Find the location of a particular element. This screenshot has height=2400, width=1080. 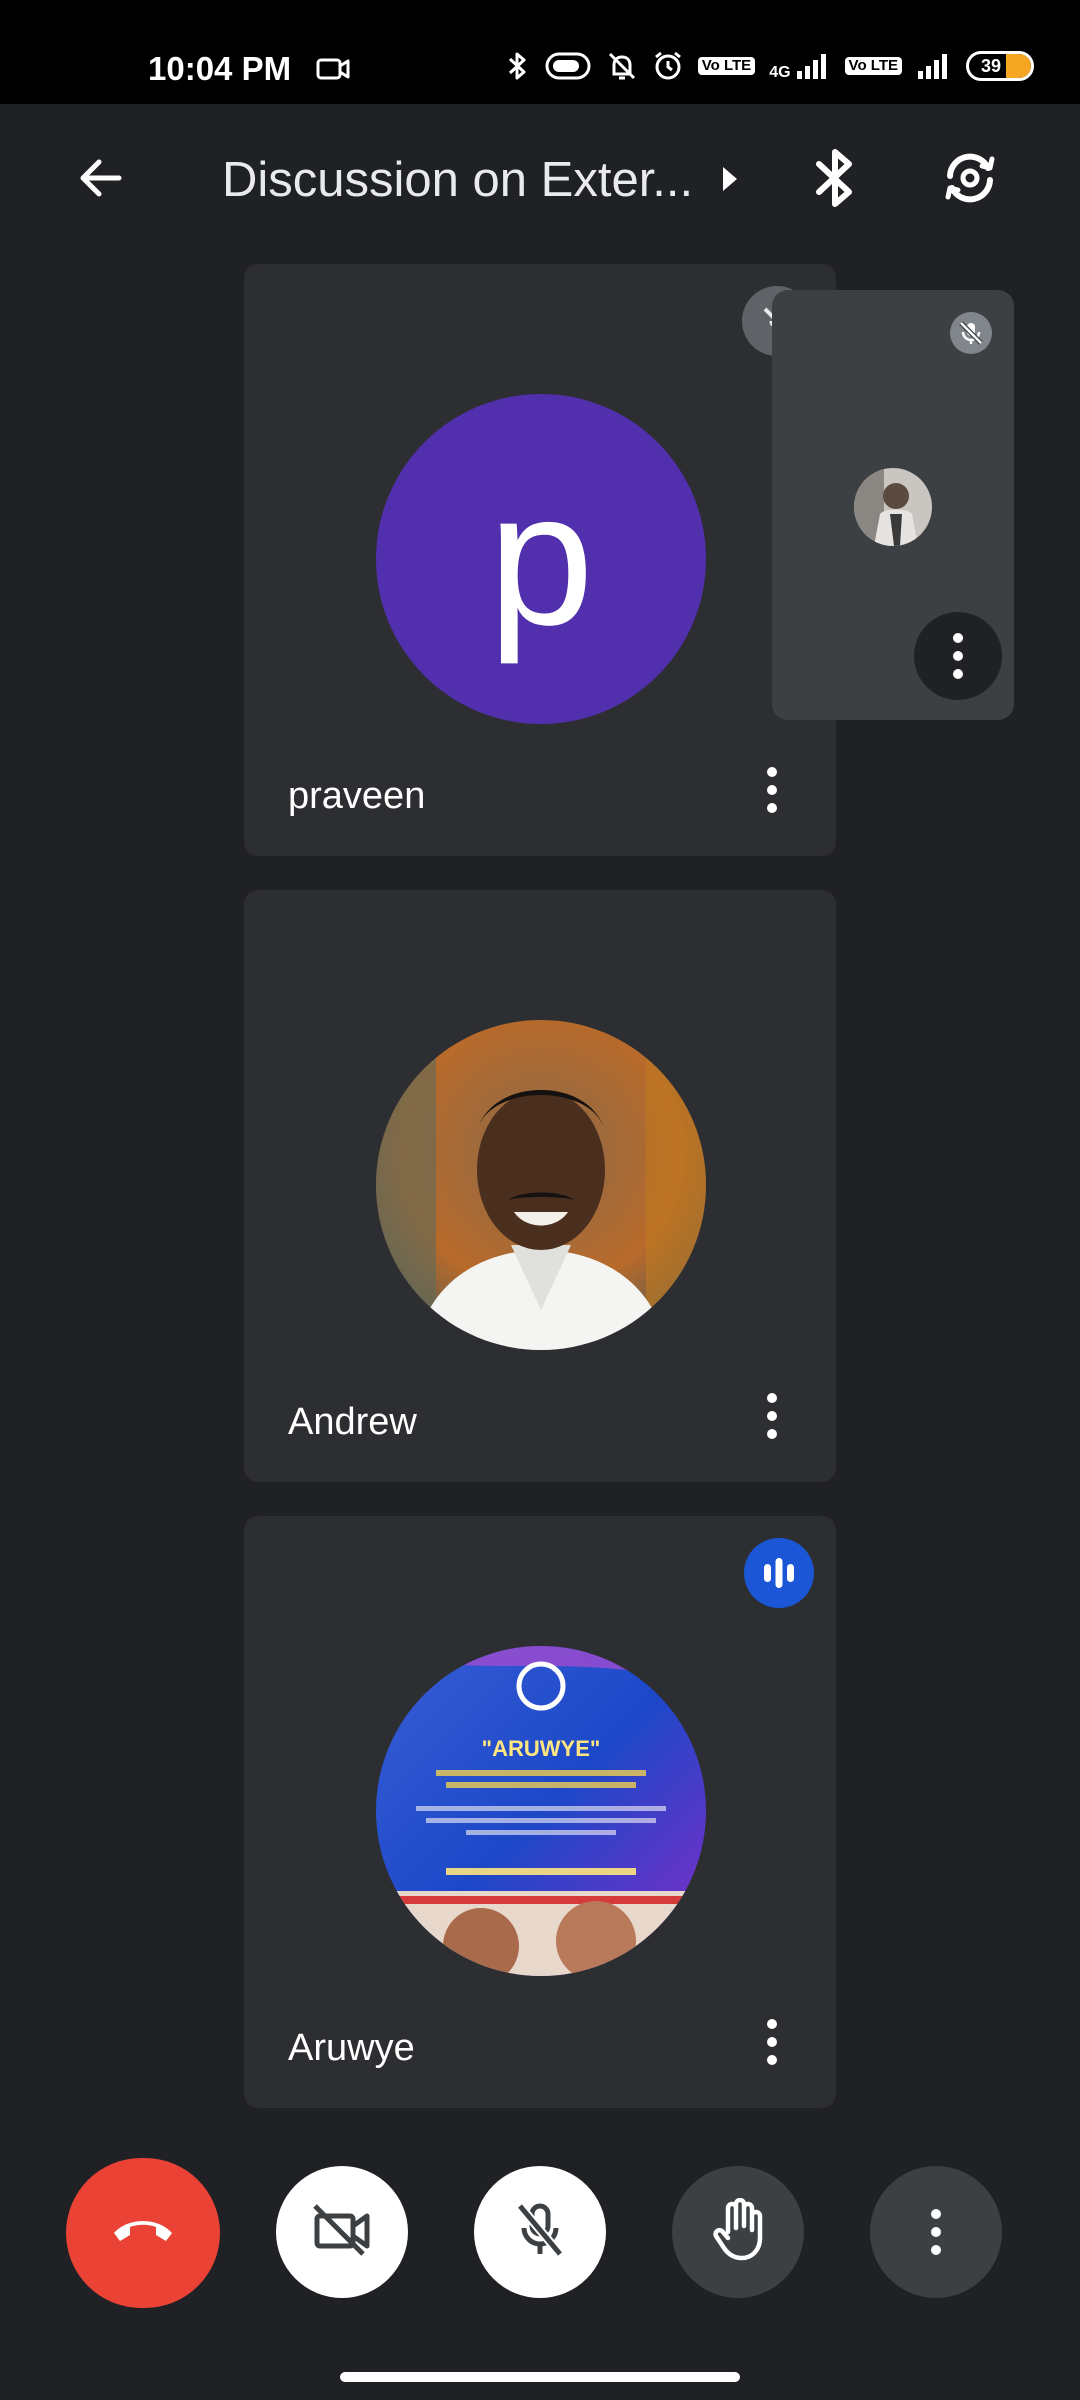

mic-toggle-button is located at coordinates (540, 2232).